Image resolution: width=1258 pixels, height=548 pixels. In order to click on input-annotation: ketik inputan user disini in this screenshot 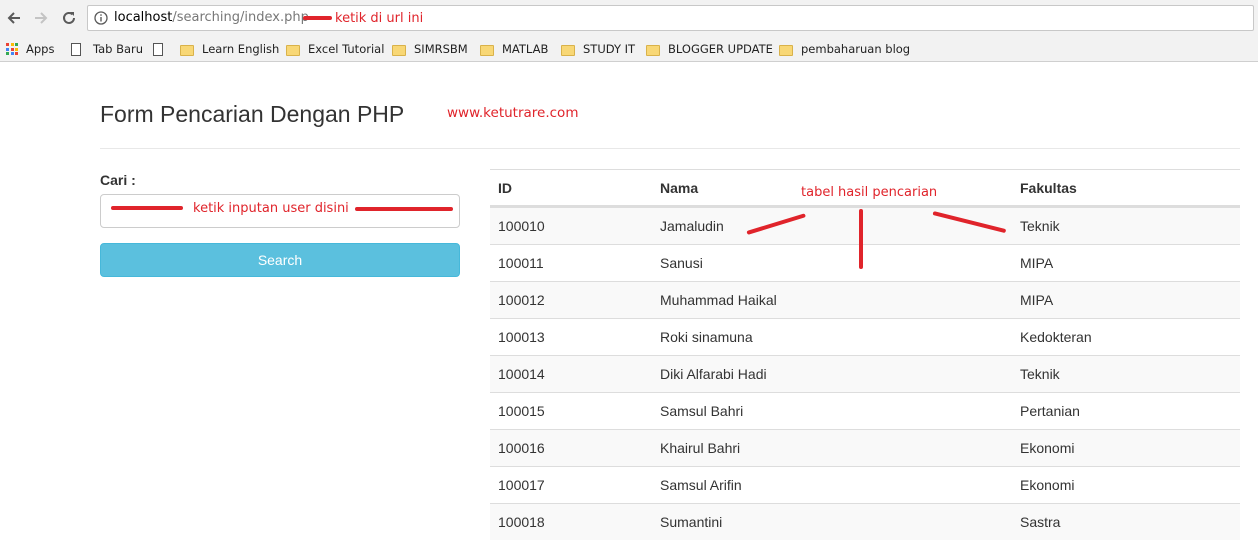, I will do `click(271, 208)`.